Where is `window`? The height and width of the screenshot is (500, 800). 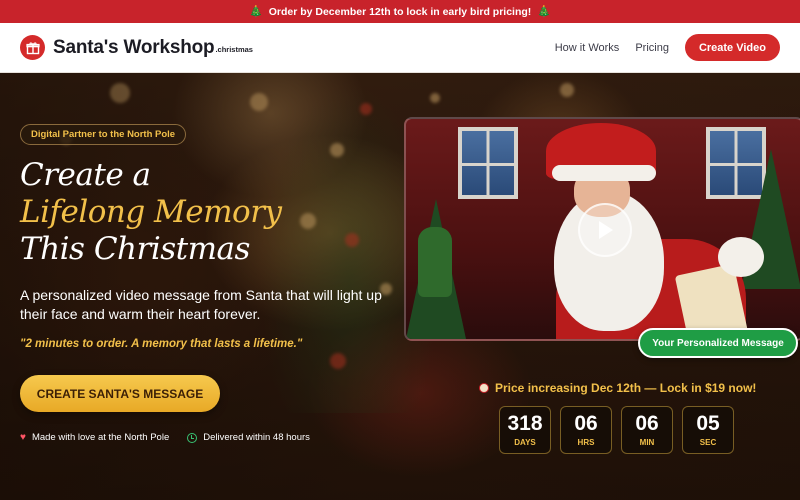
window is located at coordinates (488, 163).